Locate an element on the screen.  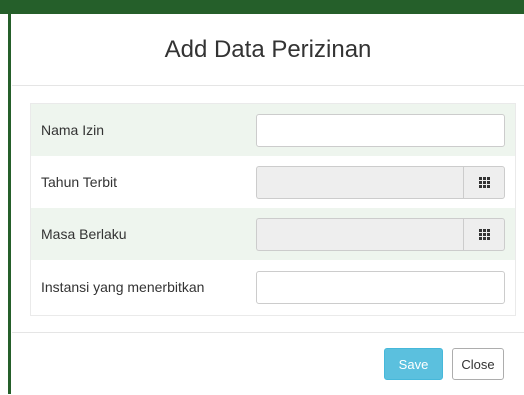
modal-title: Add Data Perizinan is located at coordinates (268, 49).